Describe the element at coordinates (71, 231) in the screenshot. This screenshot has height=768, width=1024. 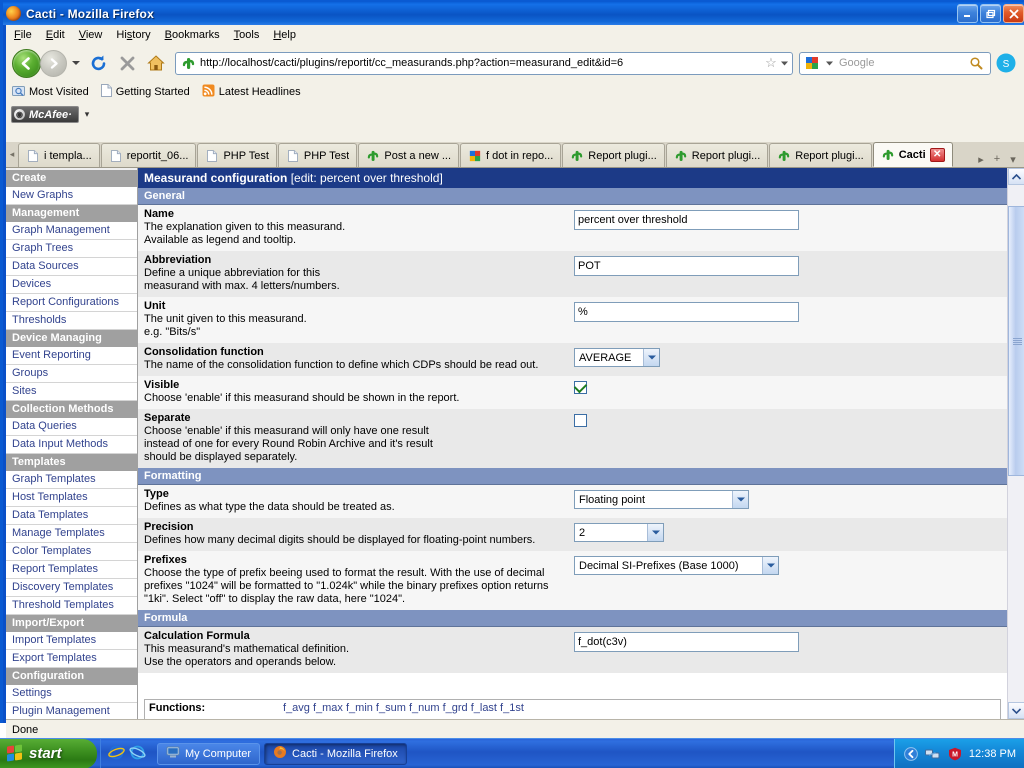
I see `sidebar-item-graph-management: Graph Management` at that location.